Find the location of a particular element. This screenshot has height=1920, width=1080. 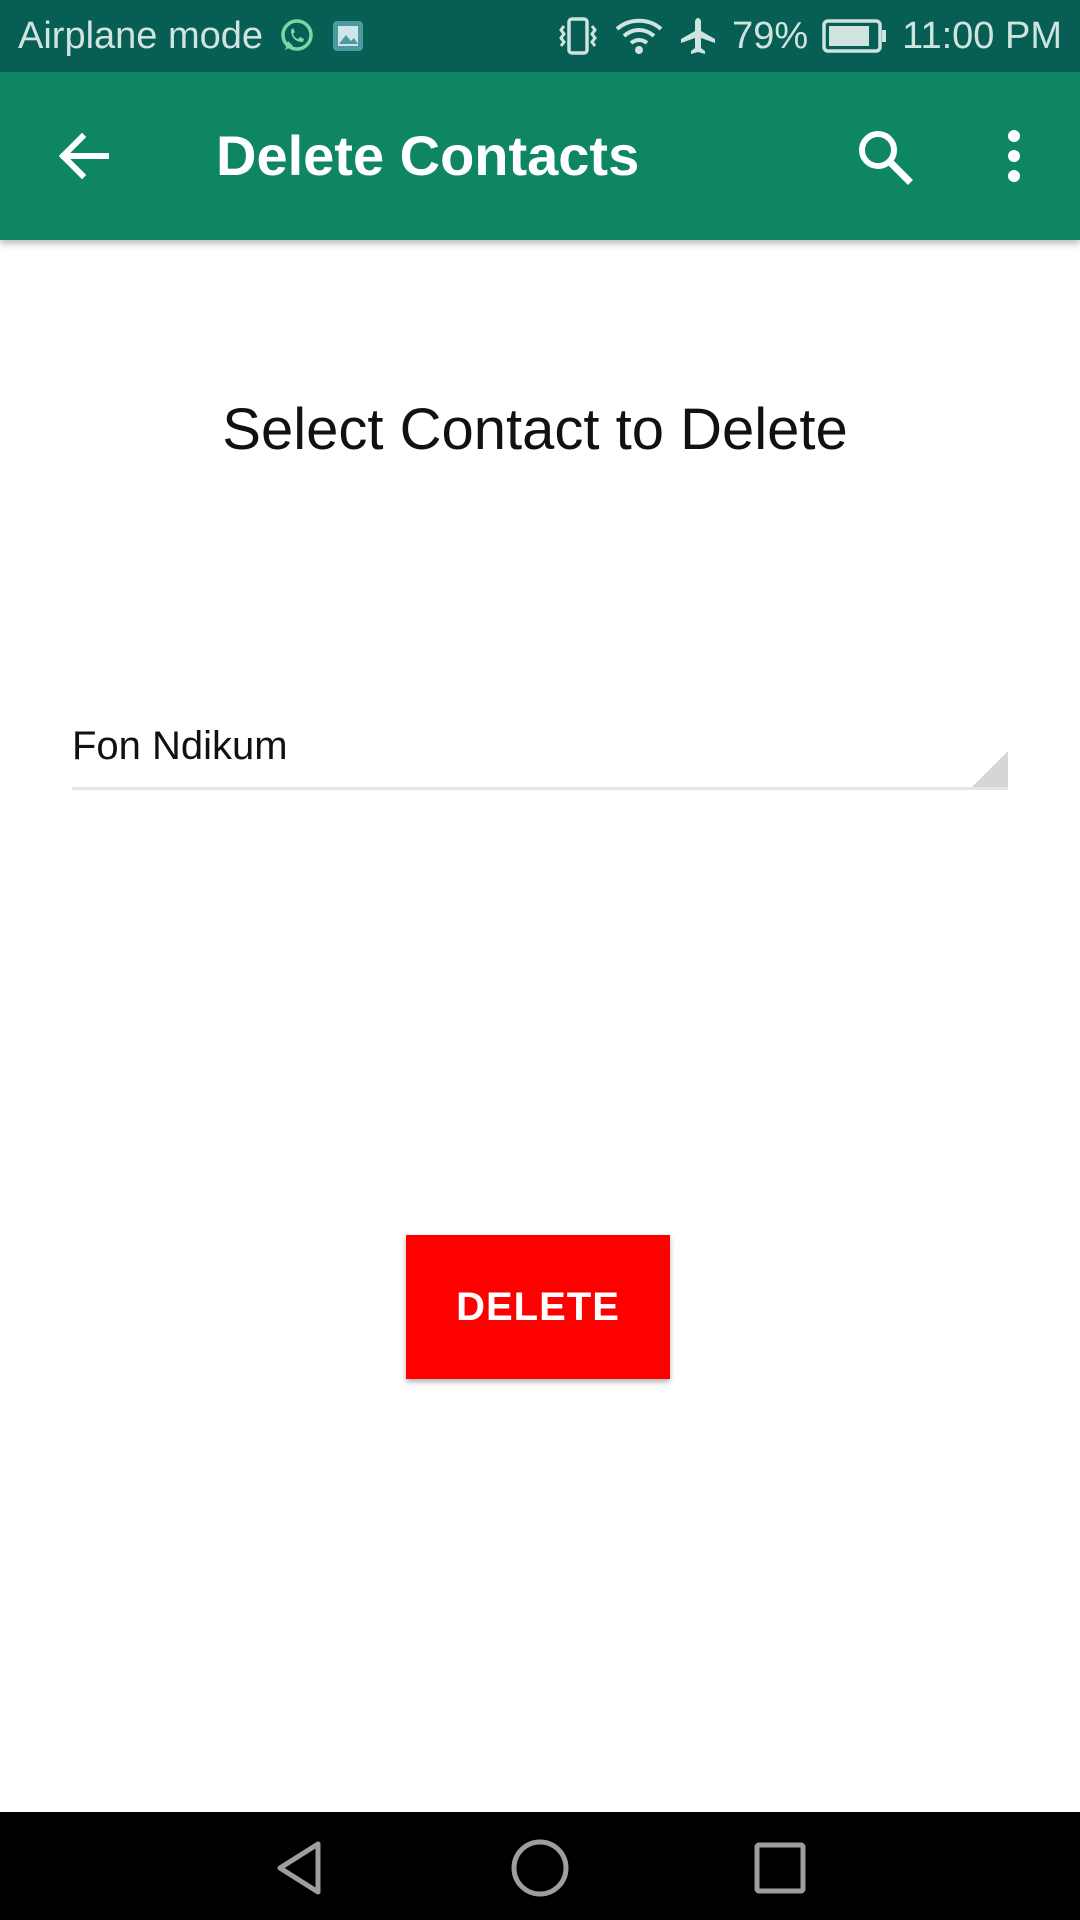

more-vert-icon is located at coordinates (1014, 156).